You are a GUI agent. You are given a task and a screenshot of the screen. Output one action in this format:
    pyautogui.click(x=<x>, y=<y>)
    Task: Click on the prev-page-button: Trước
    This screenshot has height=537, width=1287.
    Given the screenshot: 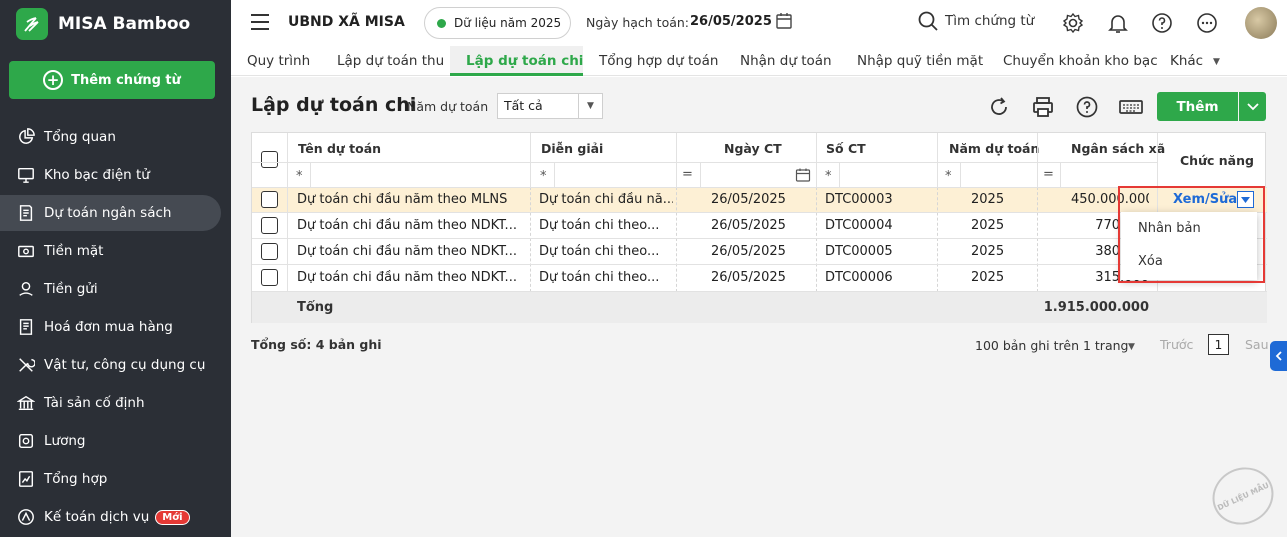 What is the action you would take?
    pyautogui.click(x=1176, y=344)
    